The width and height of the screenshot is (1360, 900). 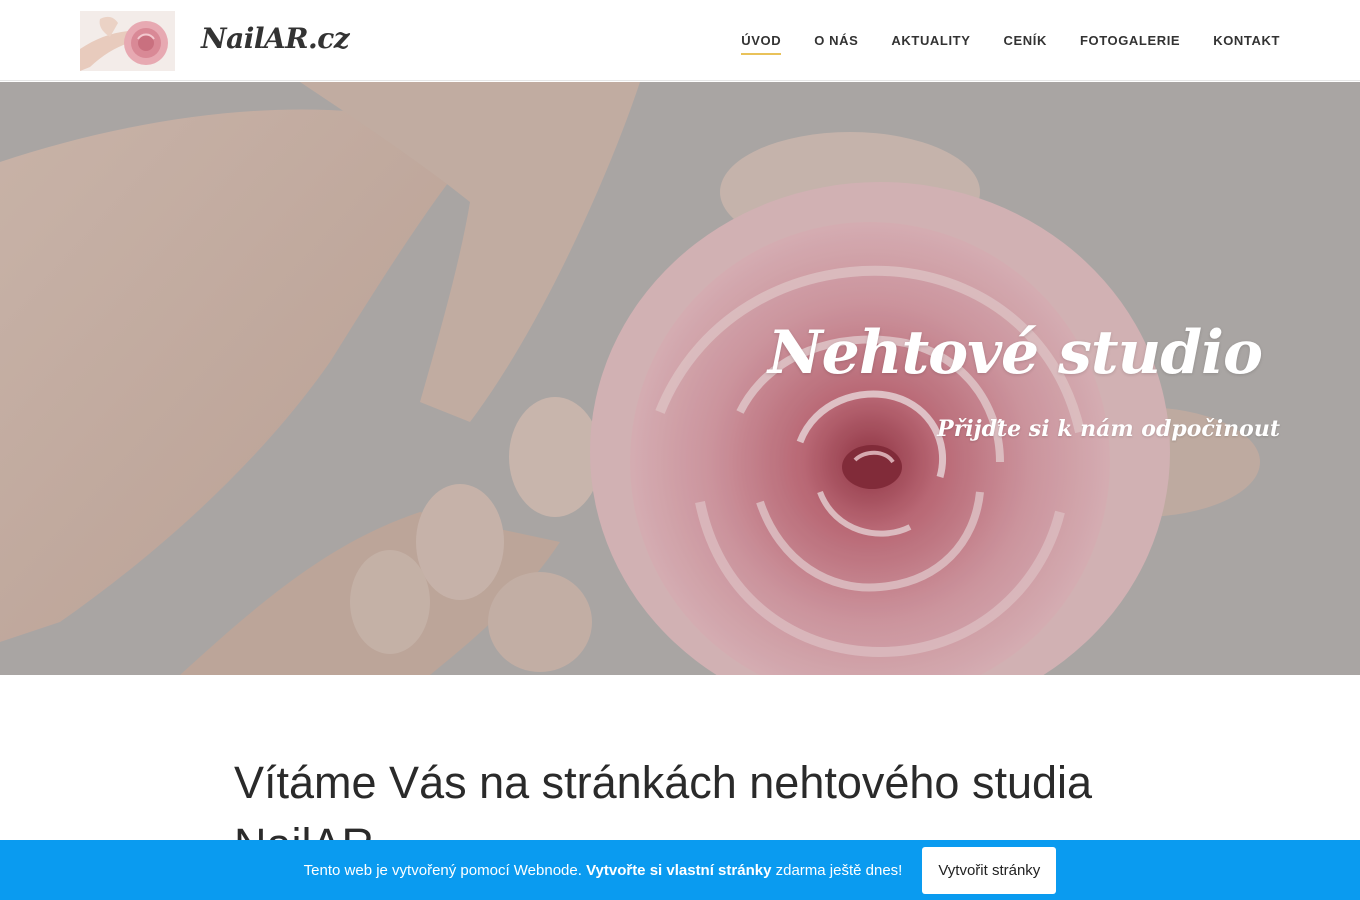 What do you see at coordinates (837, 870) in the screenshot?
I see `promo-text-after: zdarma ještě dnes!` at bounding box center [837, 870].